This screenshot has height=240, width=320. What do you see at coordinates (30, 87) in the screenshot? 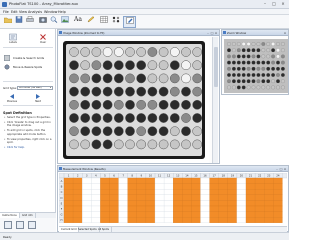
I see `grid-type-value: Microtiter (96 well)` at bounding box center [30, 87].